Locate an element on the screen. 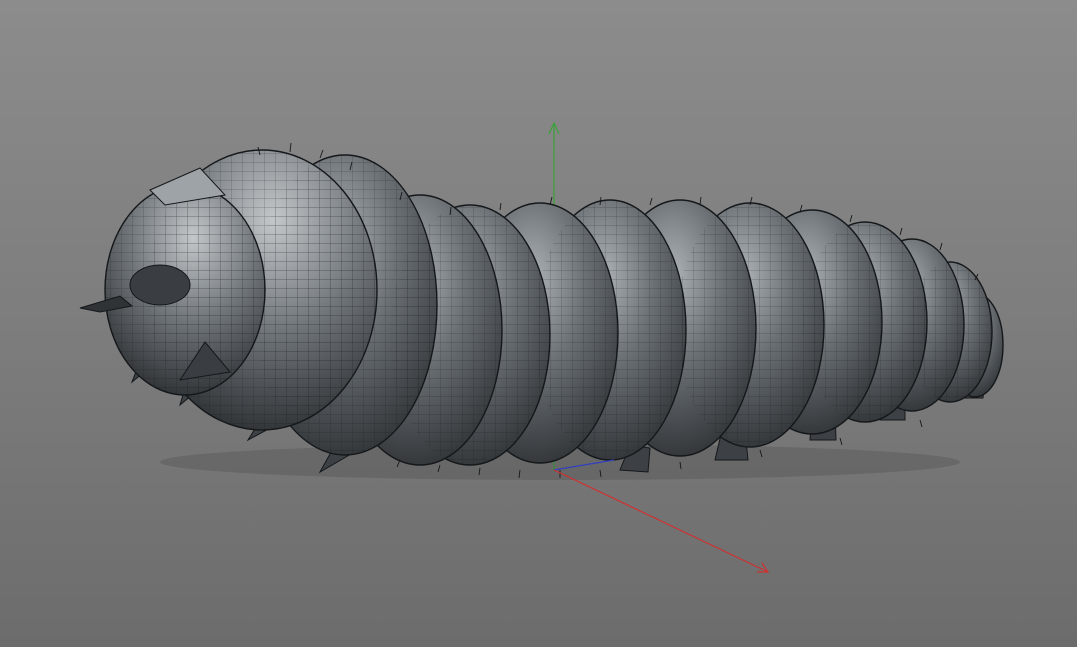 This screenshot has height=647, width=1077. axis-x is located at coordinates (661, 521).